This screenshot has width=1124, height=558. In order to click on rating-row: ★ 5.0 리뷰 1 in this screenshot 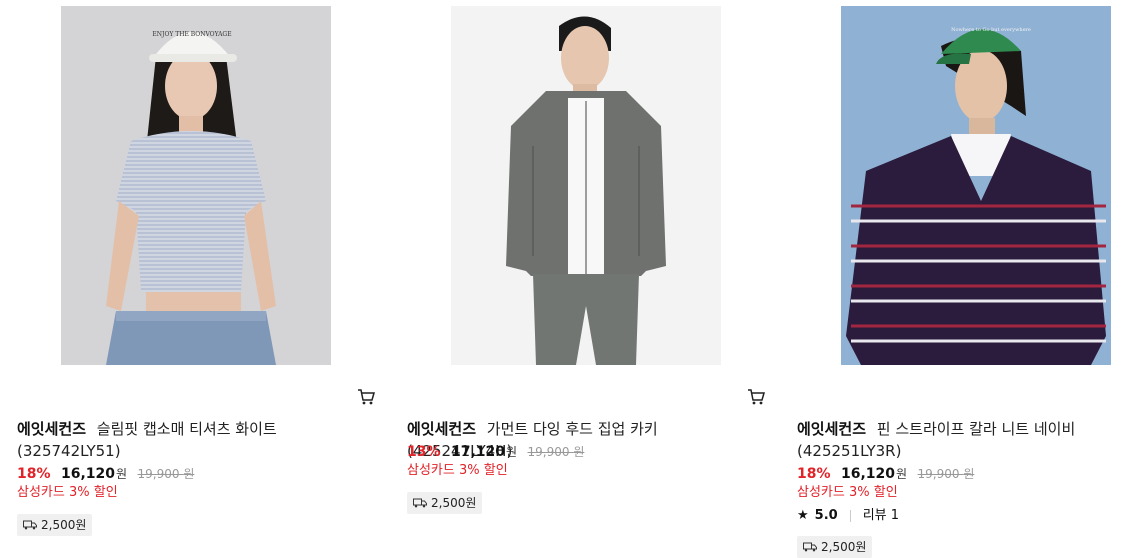, I will do `click(848, 516)`.